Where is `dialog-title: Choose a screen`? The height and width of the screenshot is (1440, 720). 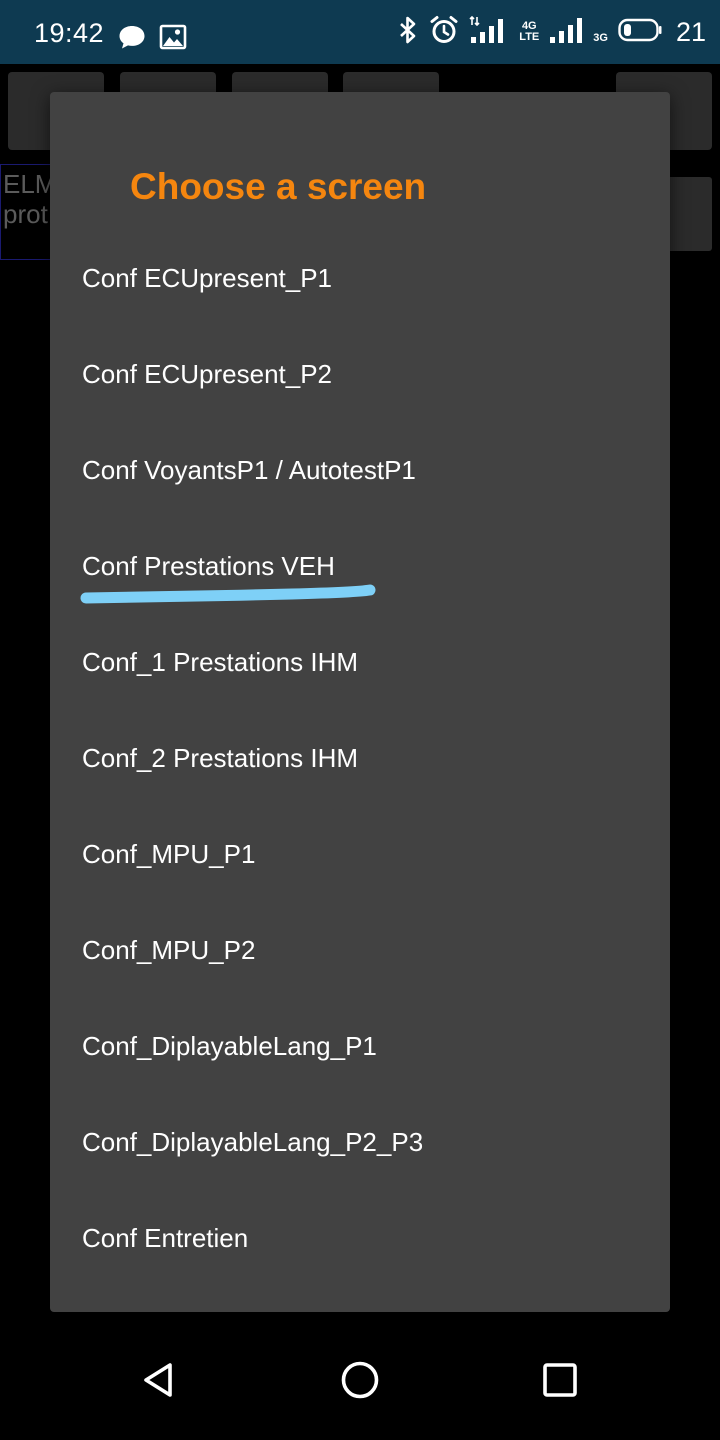
dialog-title: Choose a screen is located at coordinates (278, 186).